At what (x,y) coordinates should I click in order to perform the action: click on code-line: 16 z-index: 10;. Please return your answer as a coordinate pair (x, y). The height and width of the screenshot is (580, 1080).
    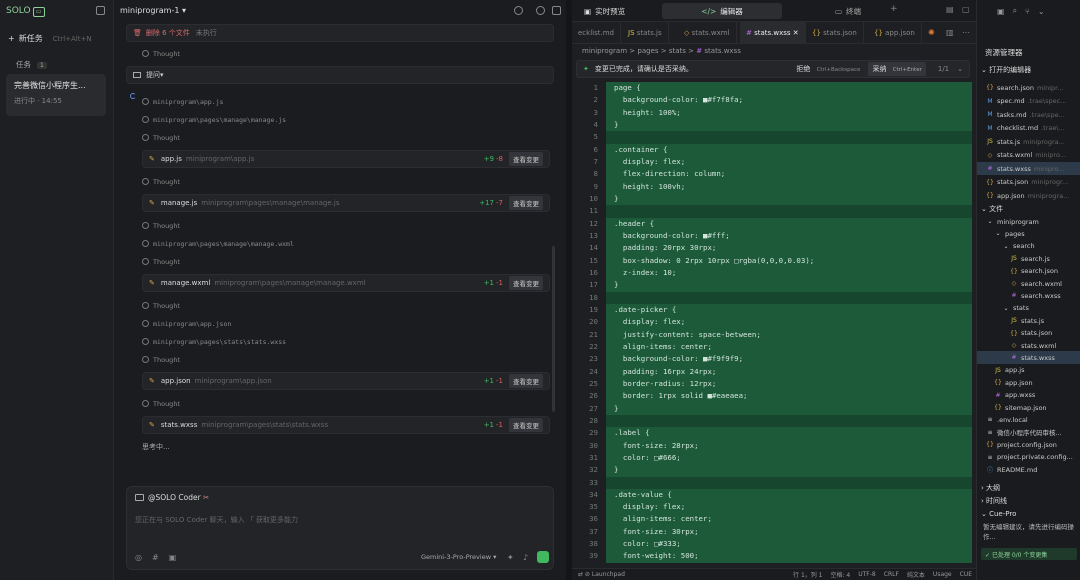
    Looking at the image, I should click on (772, 273).